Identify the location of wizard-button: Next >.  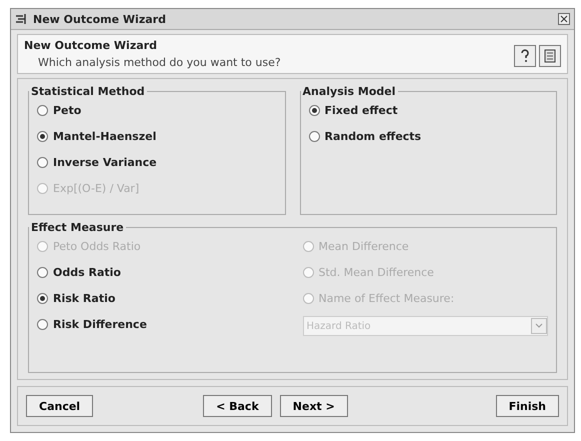
(314, 406).